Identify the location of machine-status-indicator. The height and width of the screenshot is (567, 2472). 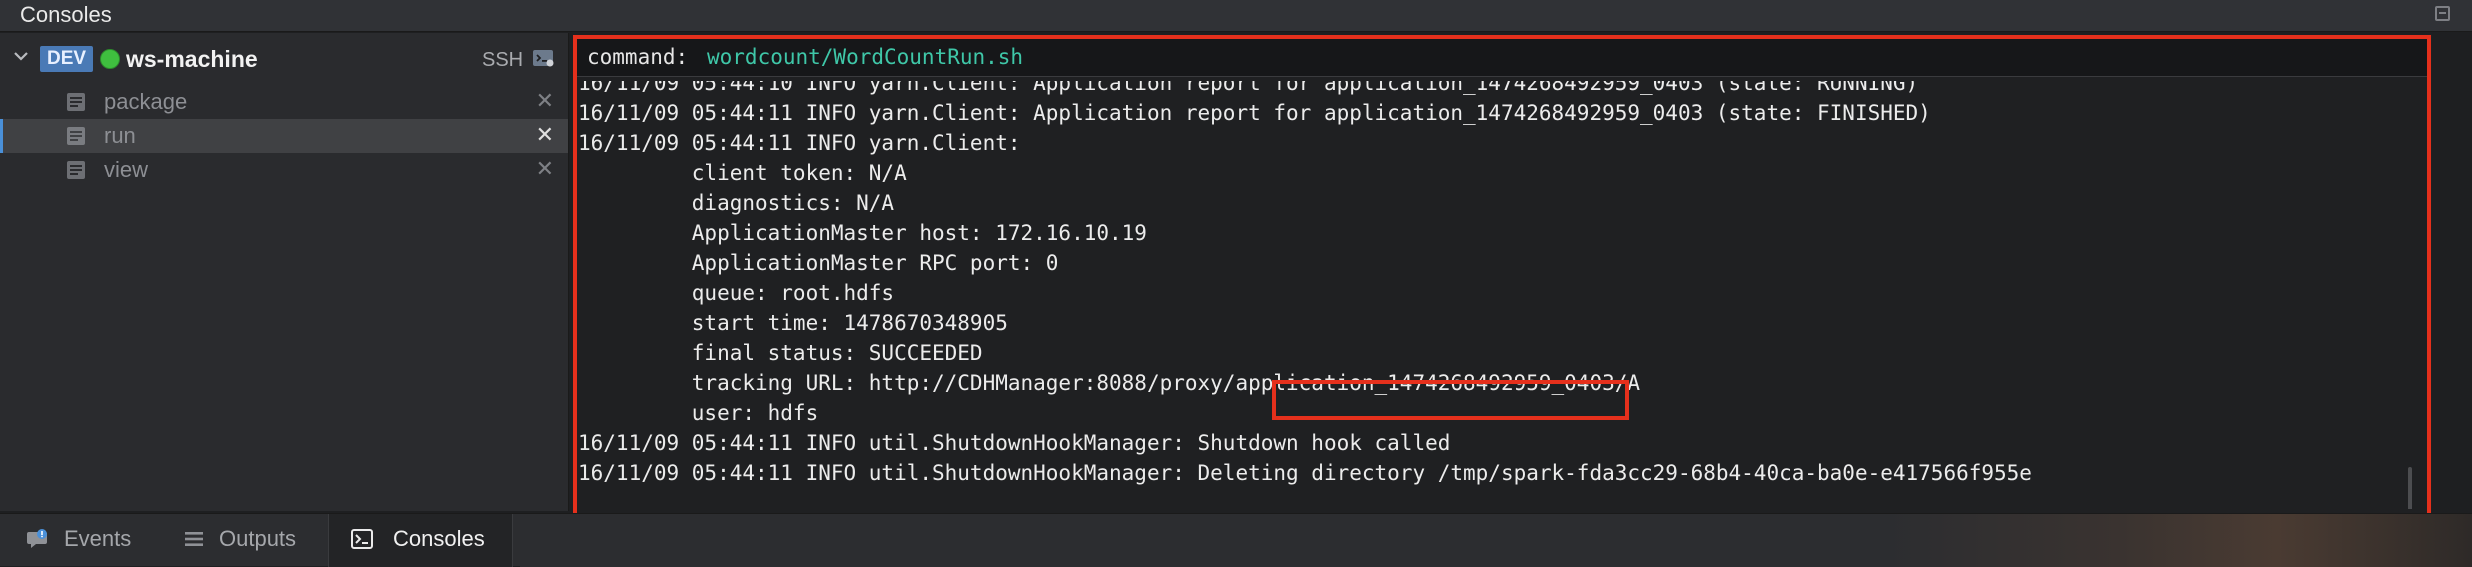
(110, 59).